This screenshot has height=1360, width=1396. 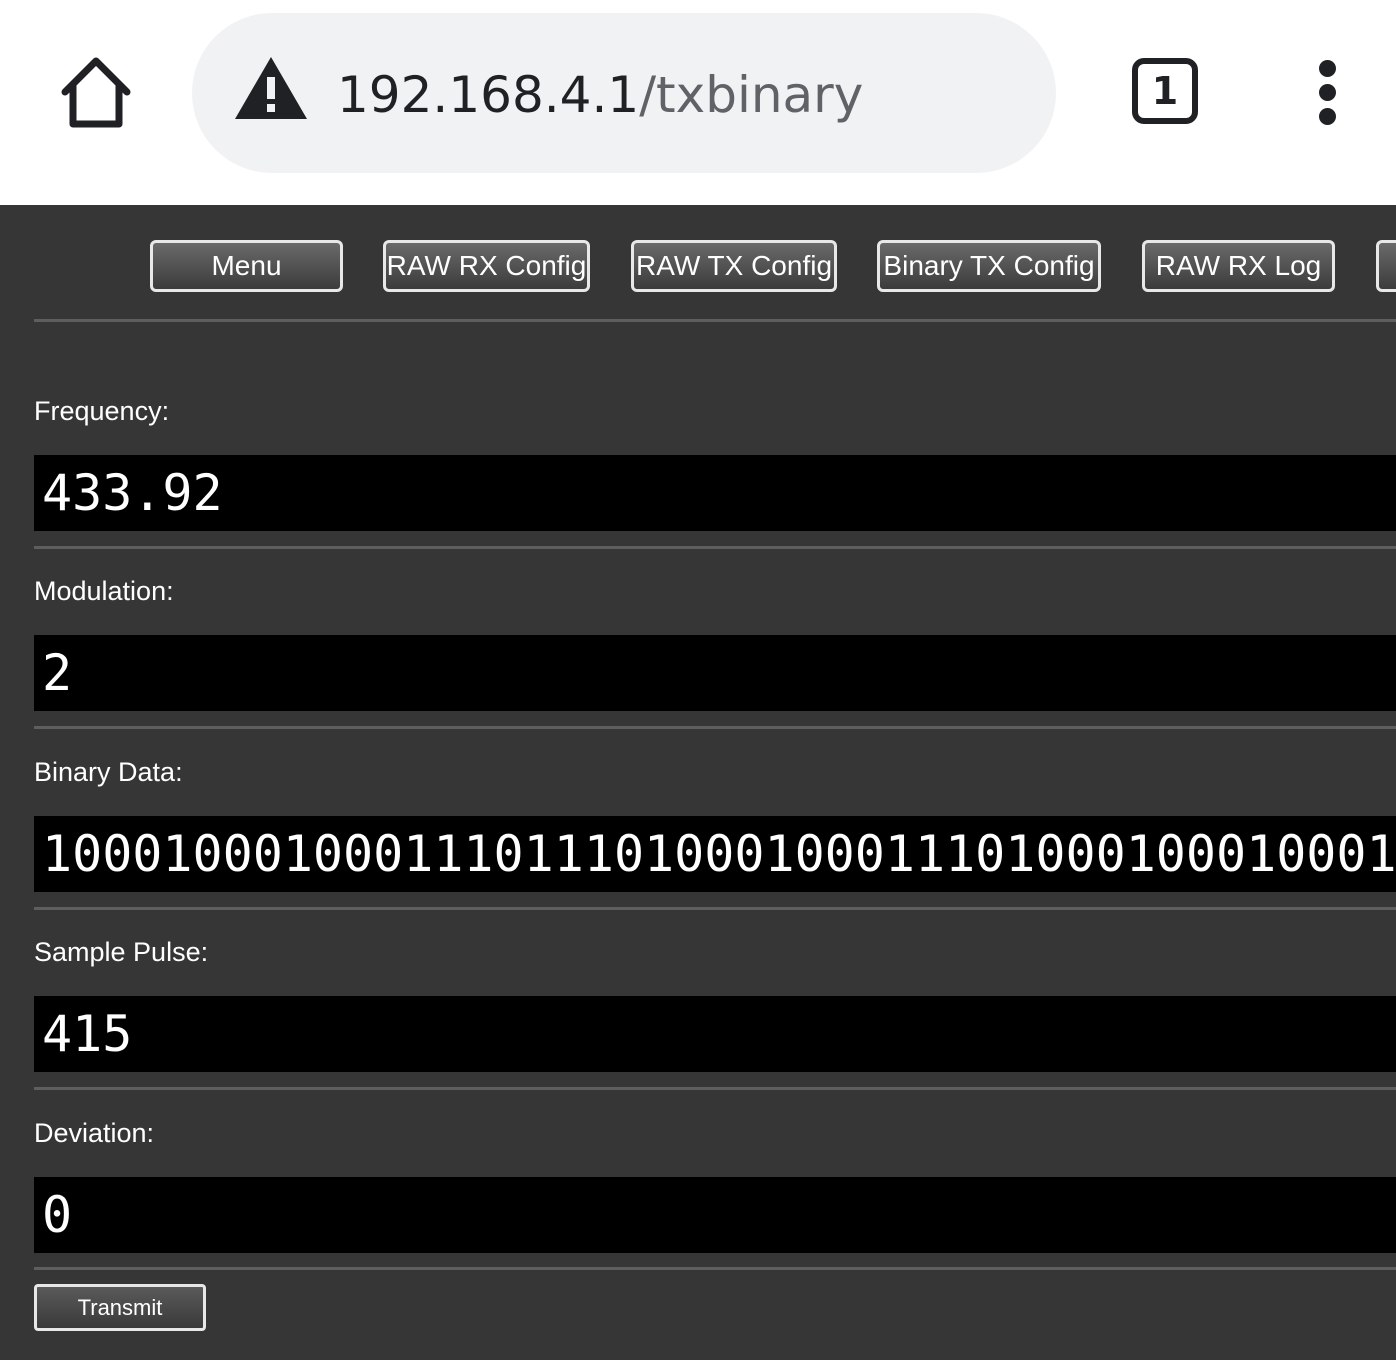 I want to click on url-path: /txbinary, so click(x=751, y=95).